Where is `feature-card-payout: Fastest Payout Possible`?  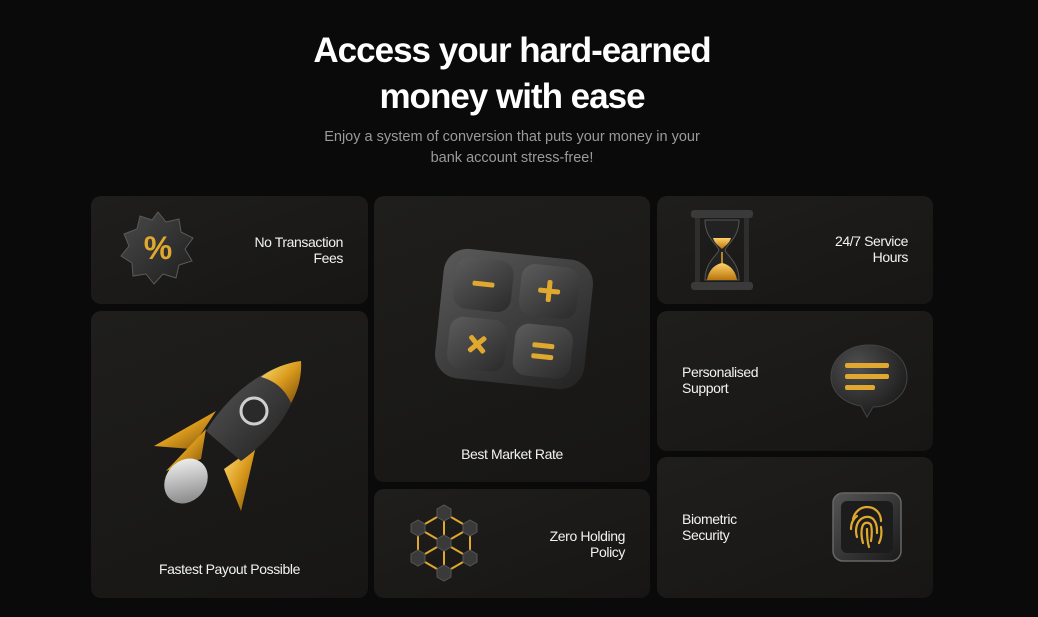
feature-card-payout: Fastest Payout Possible is located at coordinates (229, 454).